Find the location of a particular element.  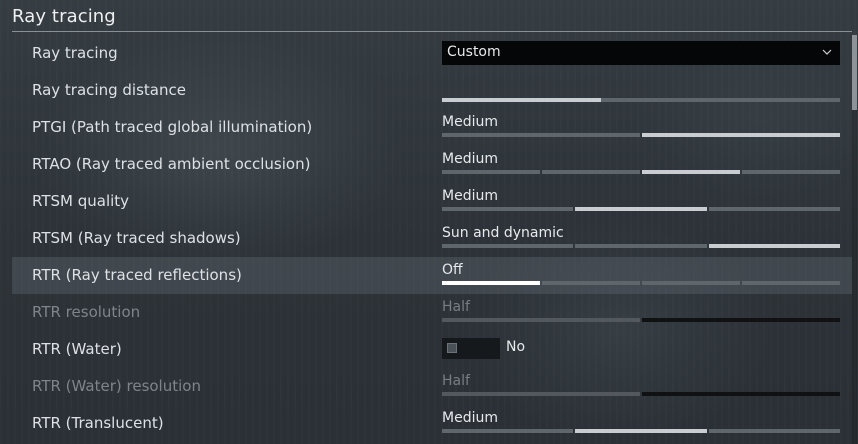

setting-value: Off is located at coordinates (452, 270).